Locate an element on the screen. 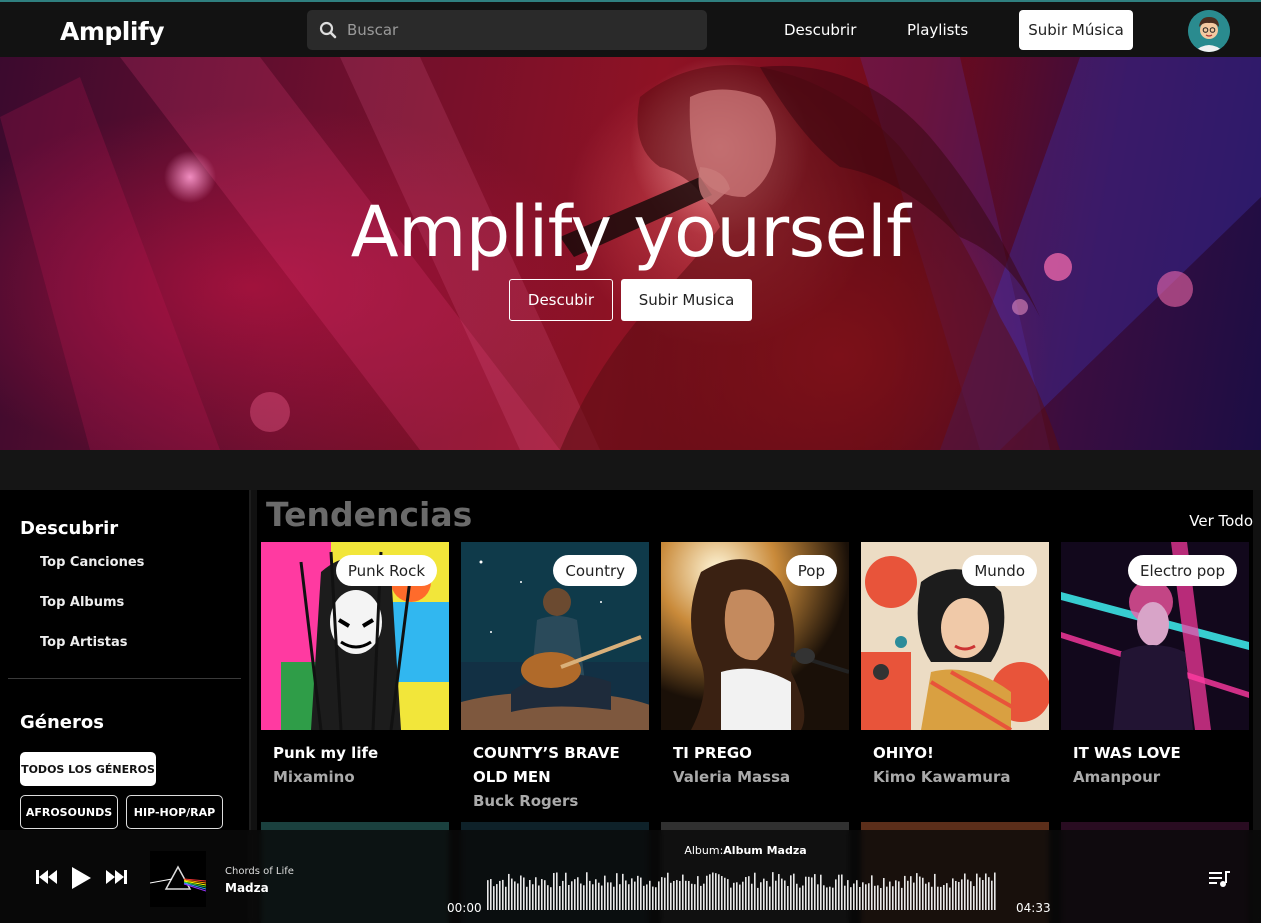  sidebar-item-top-songs: Top Canciones is located at coordinates (92, 562).